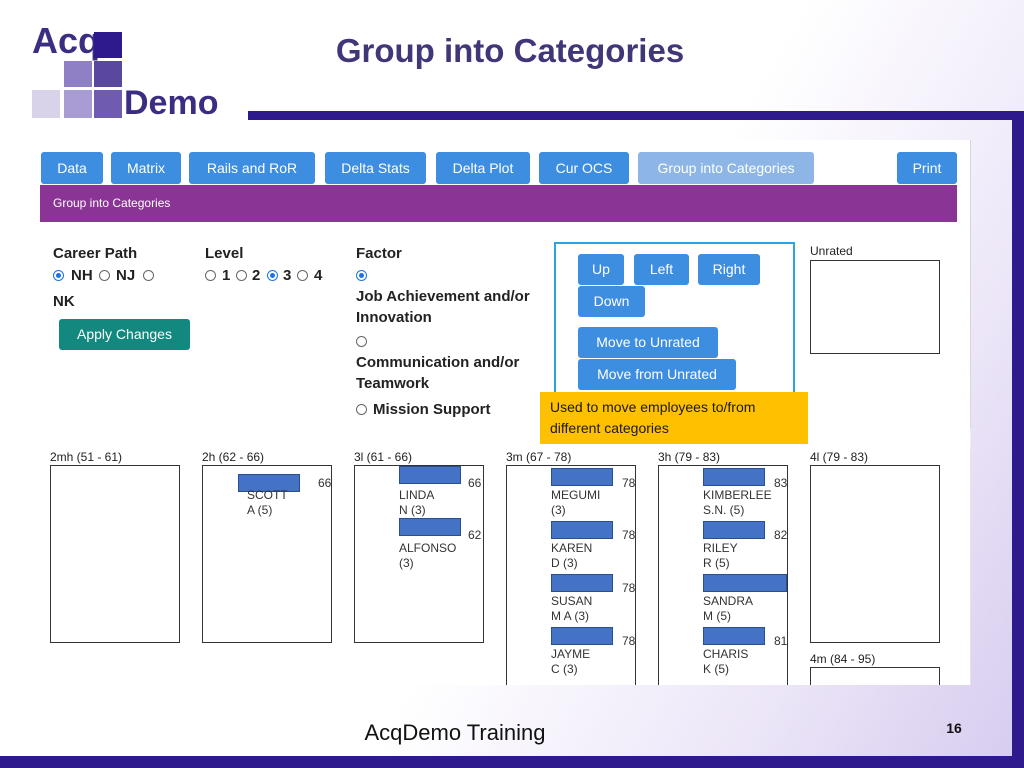  I want to click on tab-data: Data, so click(72, 168).